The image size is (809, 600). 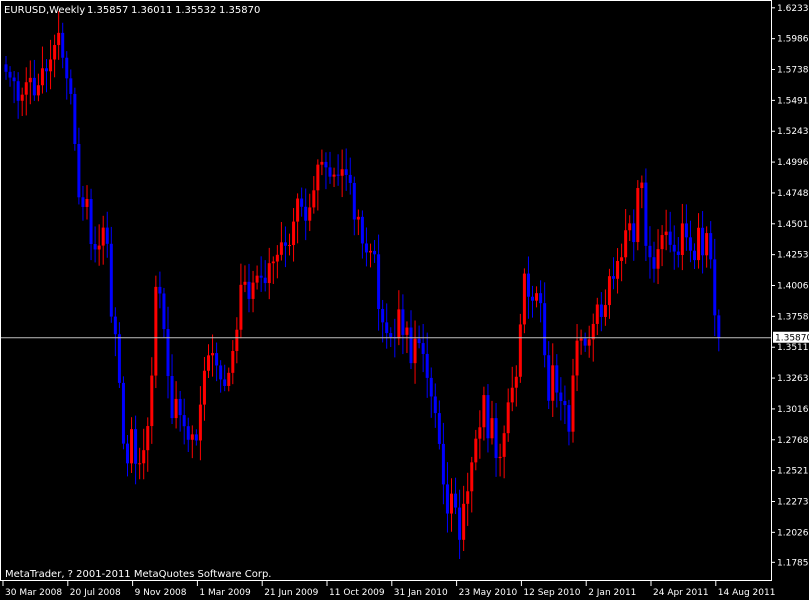 I want to click on x-tick-label: 1 Mar 2009, so click(x=225, y=593).